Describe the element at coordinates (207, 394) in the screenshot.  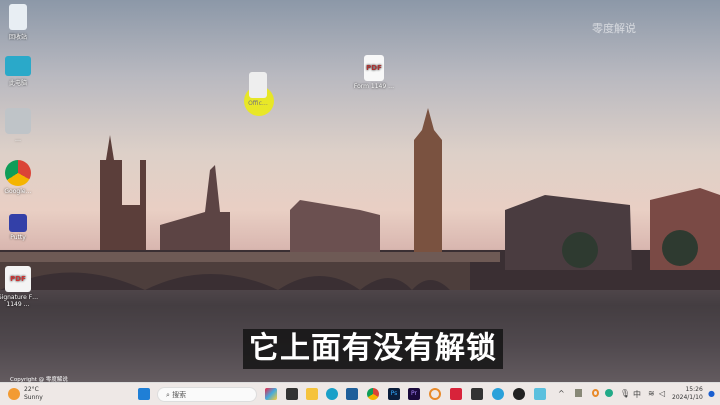
I see `search-box: ⌕ 搜索` at that location.